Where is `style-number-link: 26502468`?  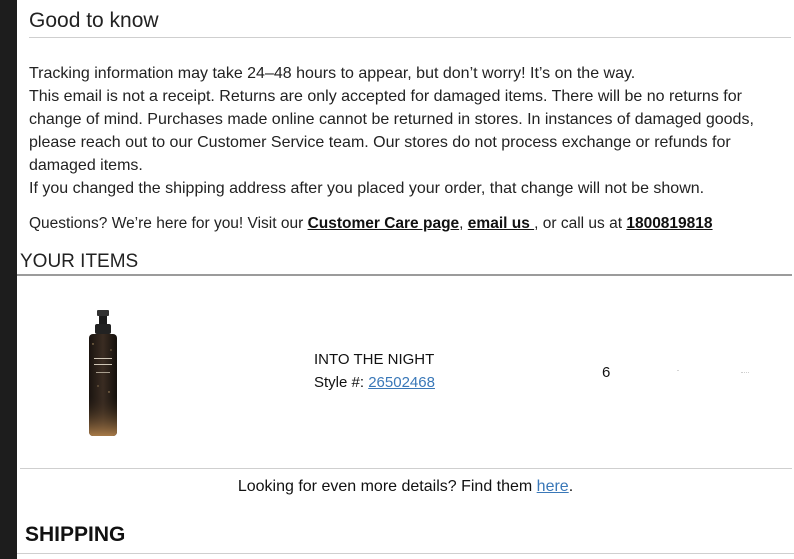 style-number-link: 26502468 is located at coordinates (401, 382).